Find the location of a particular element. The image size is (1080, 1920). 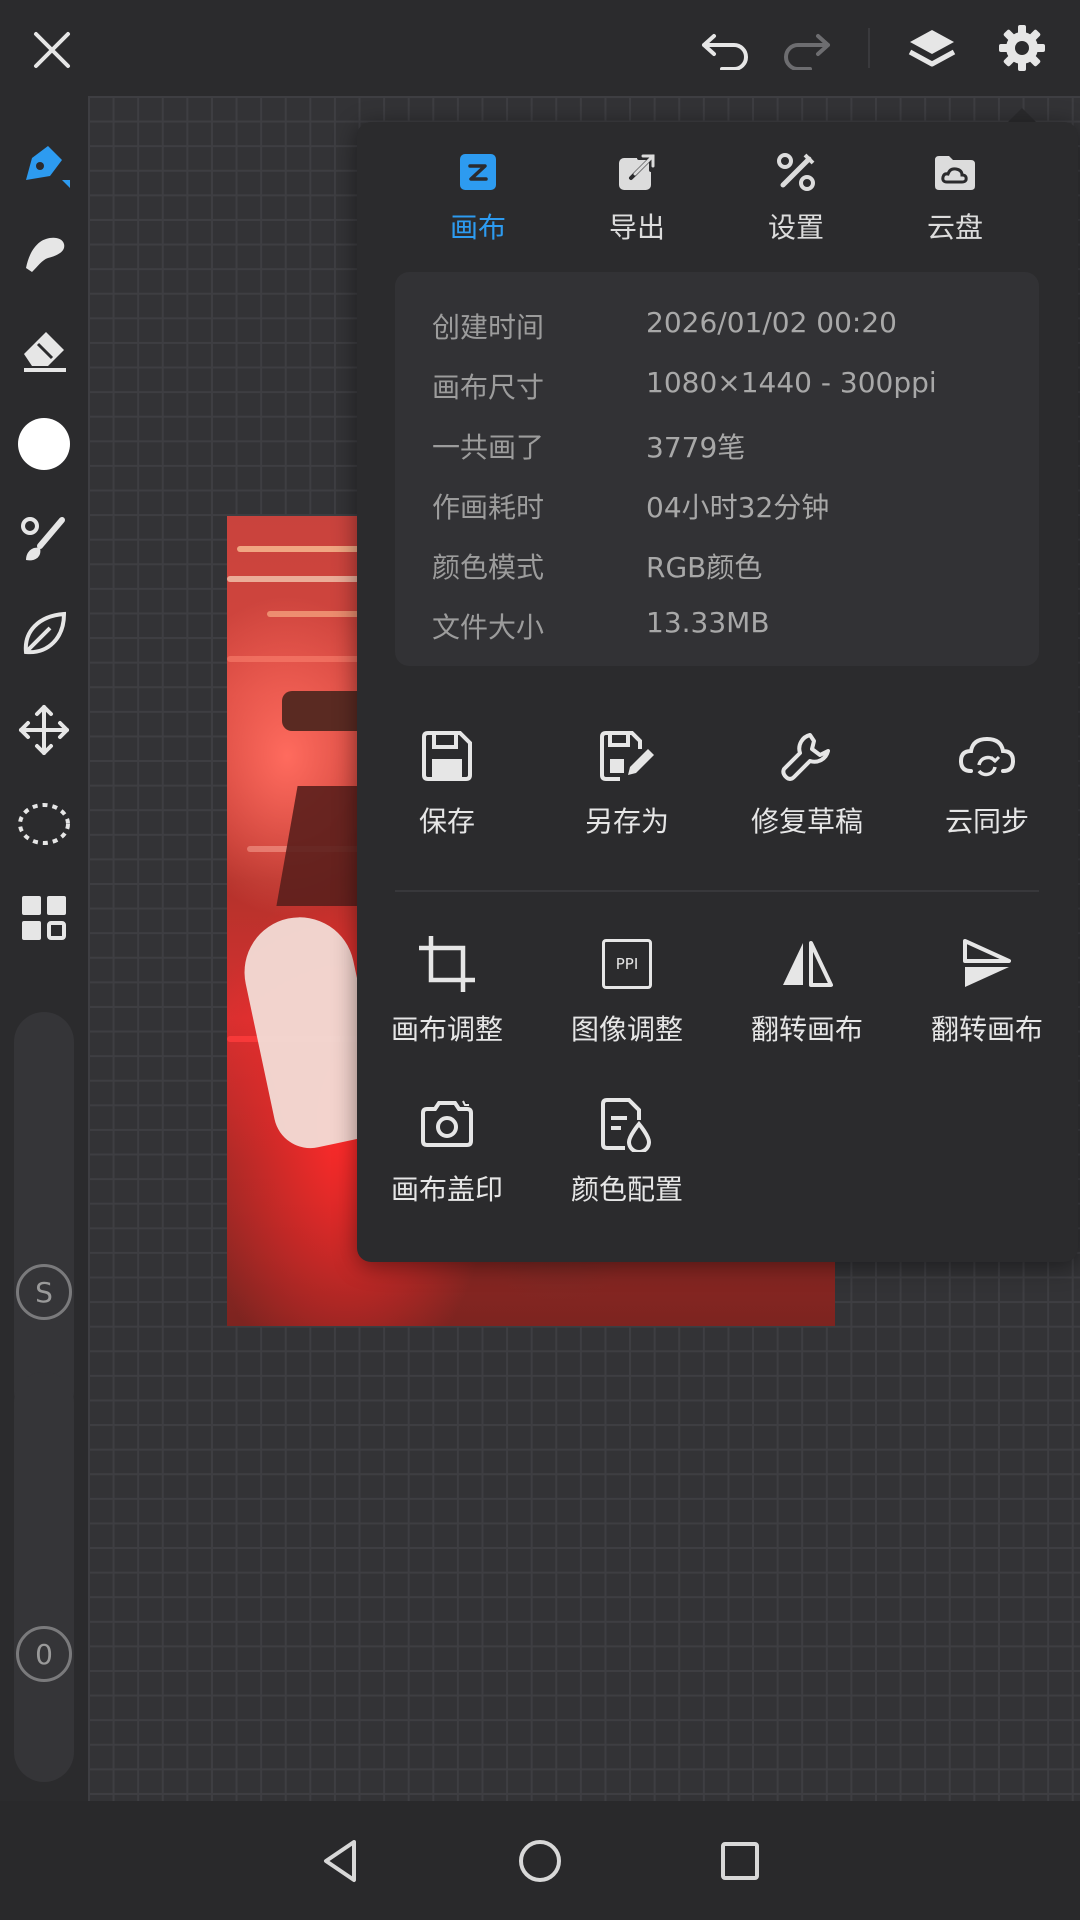

eraser-icon is located at coordinates (44, 348).